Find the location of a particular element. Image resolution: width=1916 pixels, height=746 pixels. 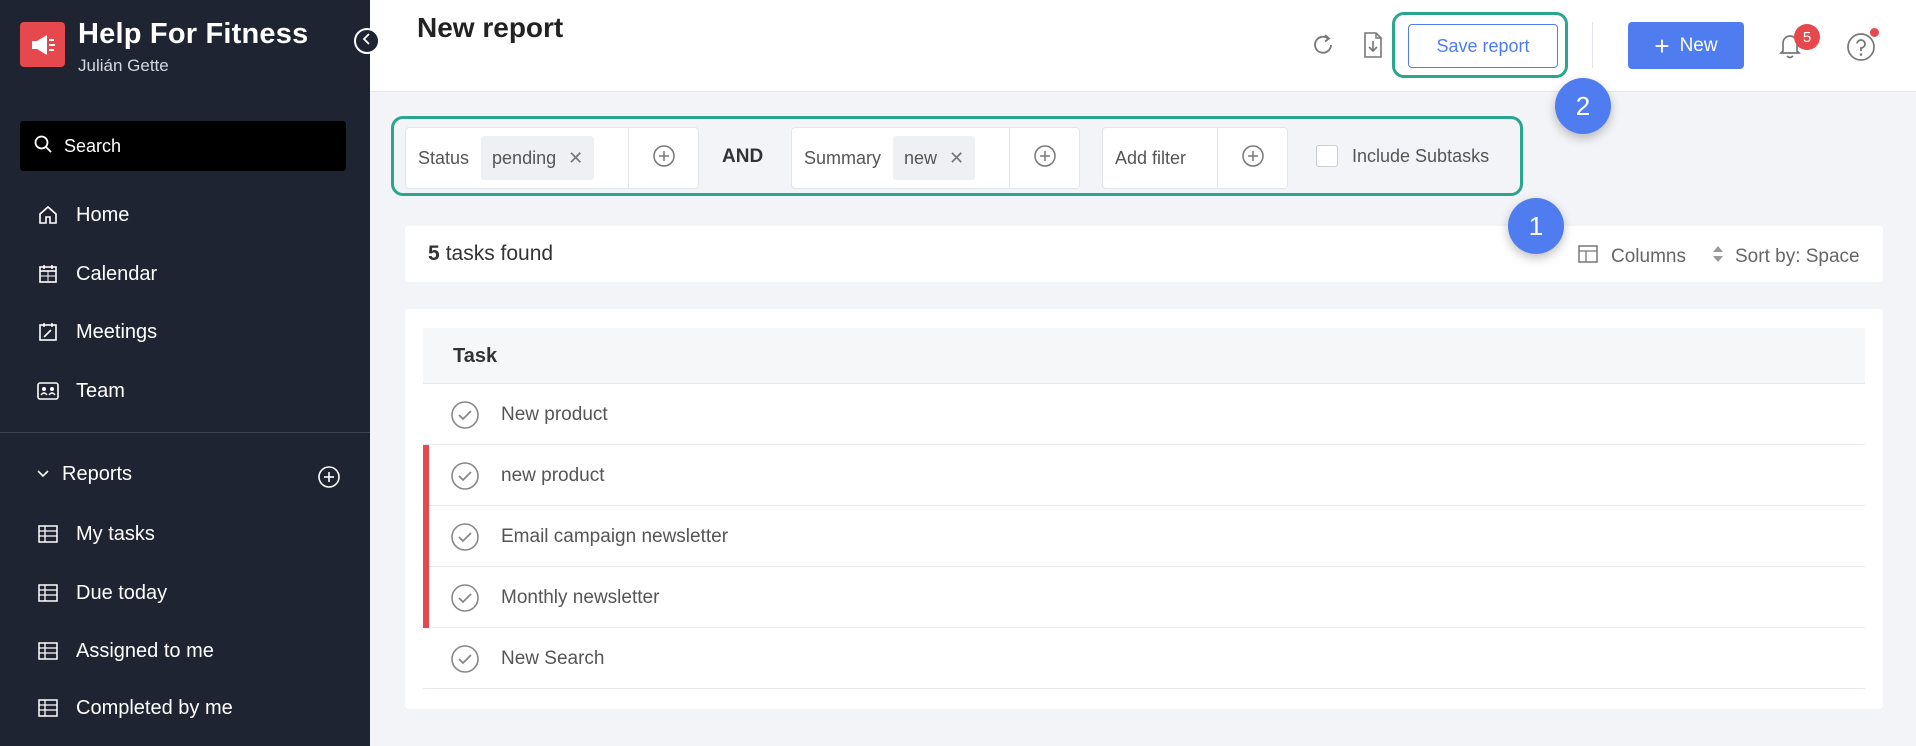

sidebar-item-label: Meetings is located at coordinates (117, 331).